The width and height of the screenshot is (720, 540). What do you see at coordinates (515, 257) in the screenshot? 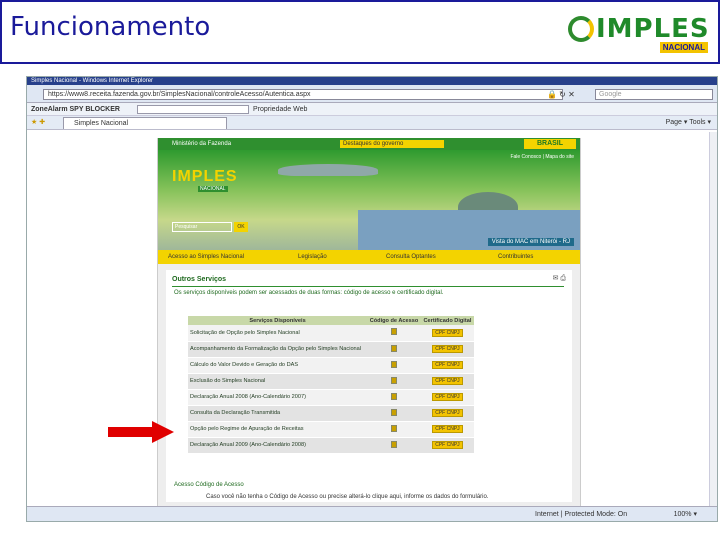
I see `menu-item-contribuintes: Contribuintes` at bounding box center [515, 257].